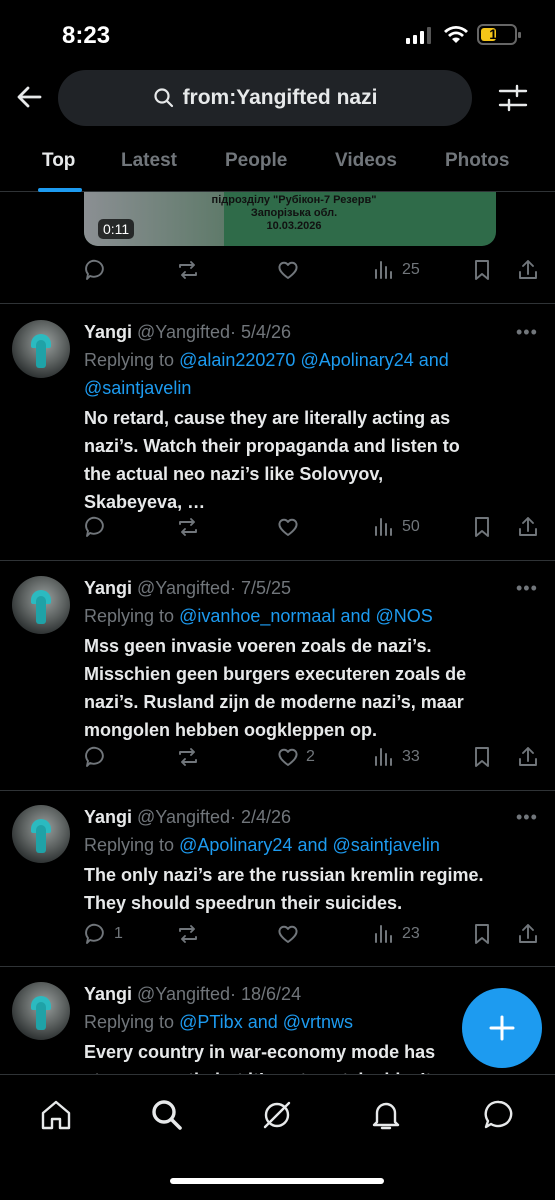 The width and height of the screenshot is (555, 1200). I want to click on tweet-header: Yangi @Yangifted· 2/4/26, so click(187, 817).